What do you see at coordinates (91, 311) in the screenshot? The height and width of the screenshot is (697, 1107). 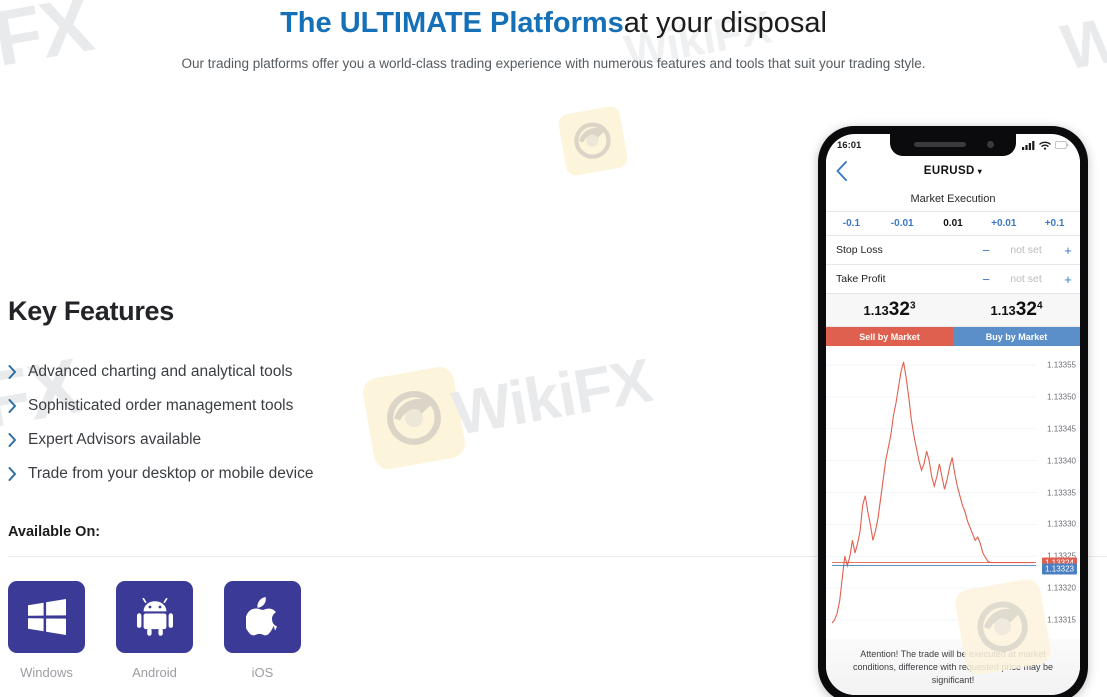 I see `key-features-heading: Key Features` at bounding box center [91, 311].